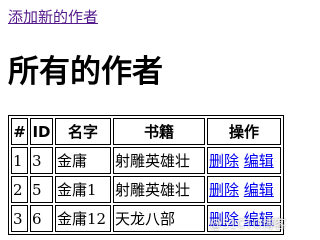 This screenshot has width=320, height=240. I want to click on cell-index: 2, so click(19, 189).